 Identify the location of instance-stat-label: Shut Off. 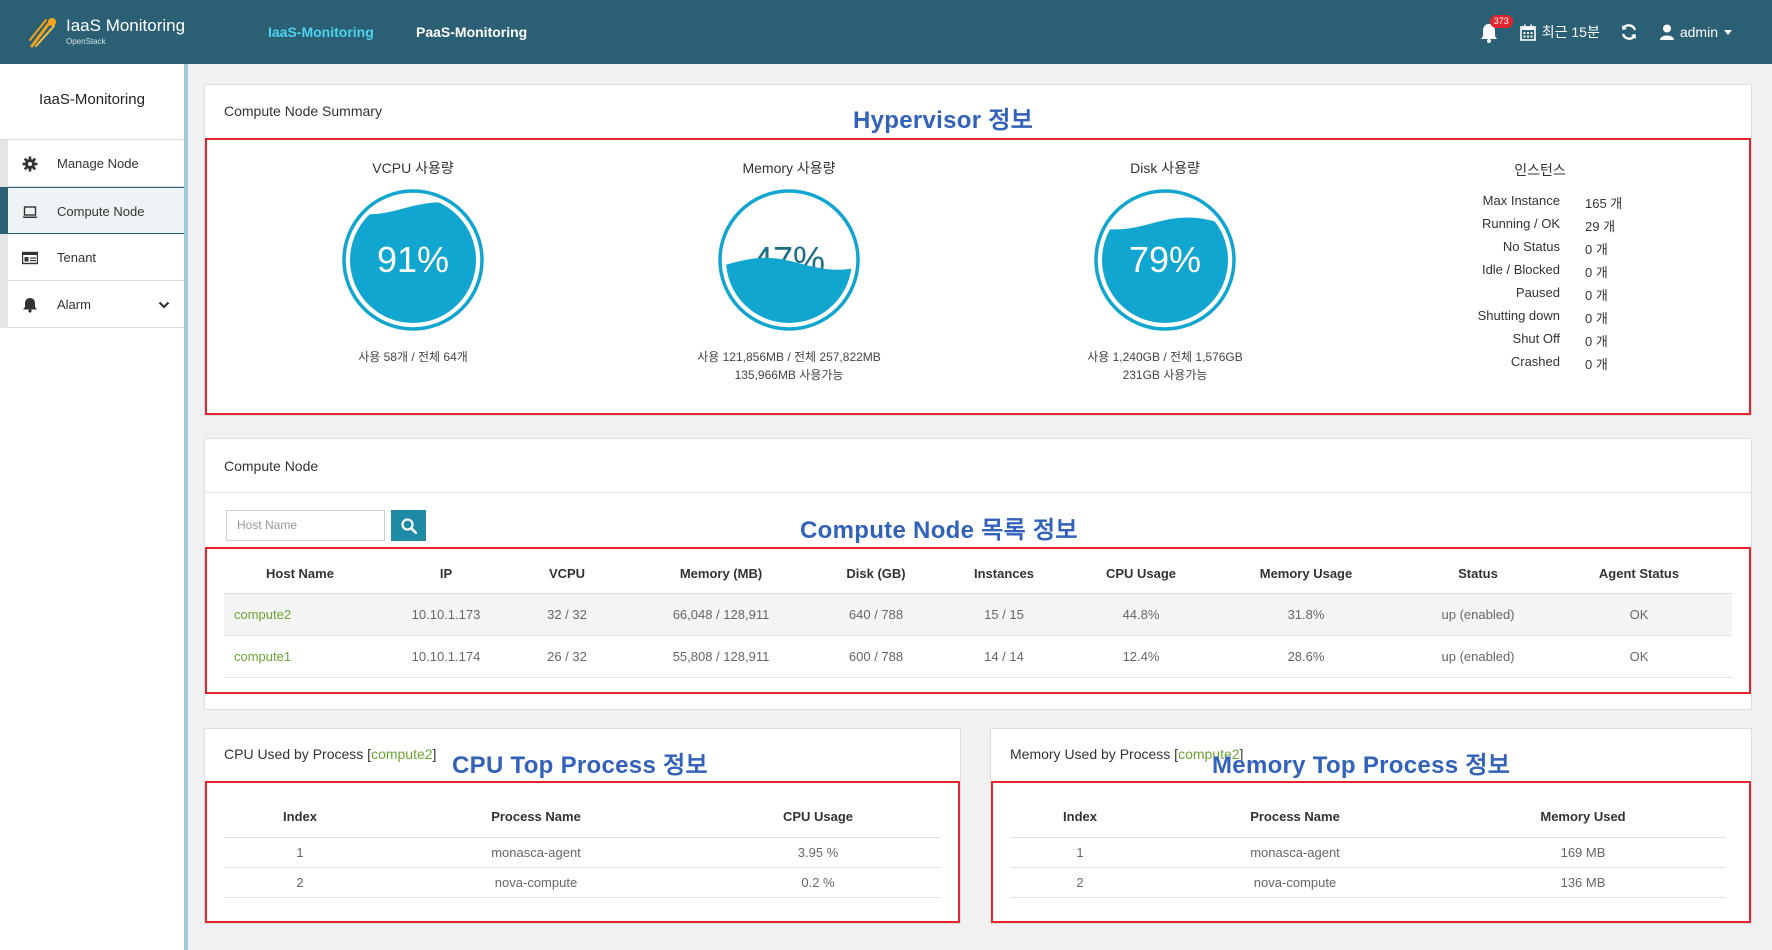
(1536, 338).